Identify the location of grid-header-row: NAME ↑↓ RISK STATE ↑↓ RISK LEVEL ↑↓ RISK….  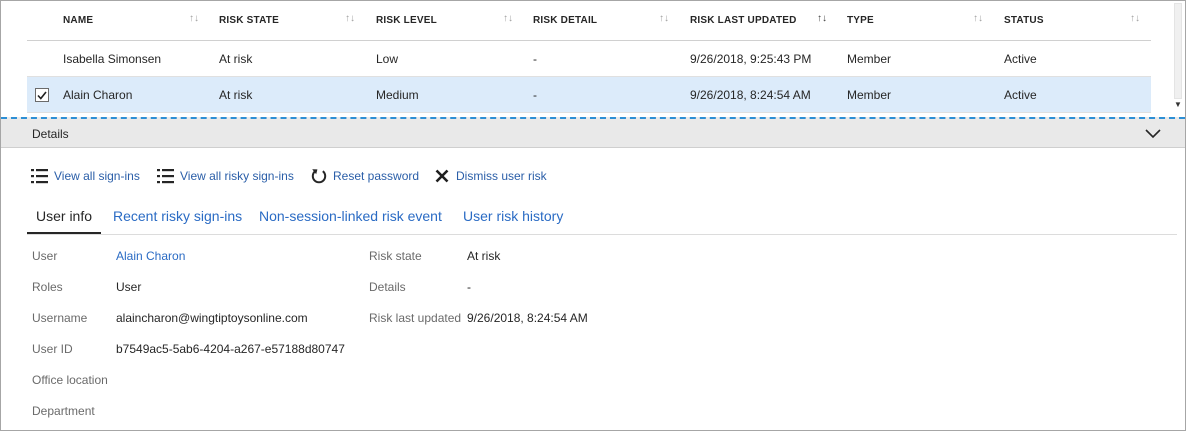
(589, 21).